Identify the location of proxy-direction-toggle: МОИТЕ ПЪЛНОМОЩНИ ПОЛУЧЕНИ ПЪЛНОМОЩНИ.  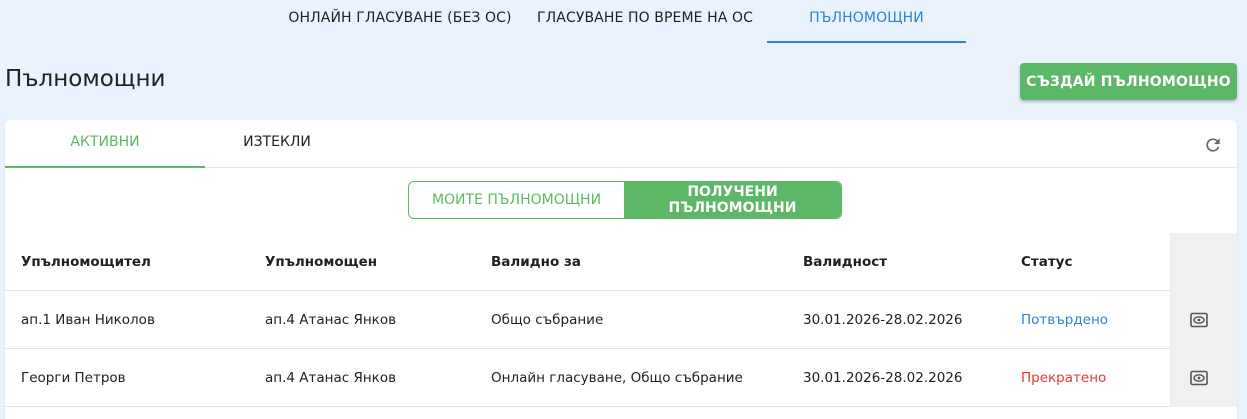
(625, 200).